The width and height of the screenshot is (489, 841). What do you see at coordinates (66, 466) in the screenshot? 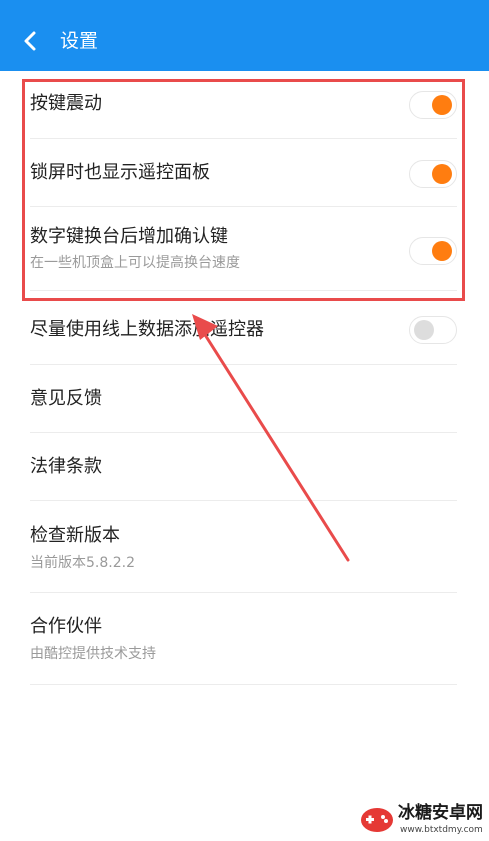
I see `setting-label: 法律条款` at bounding box center [66, 466].